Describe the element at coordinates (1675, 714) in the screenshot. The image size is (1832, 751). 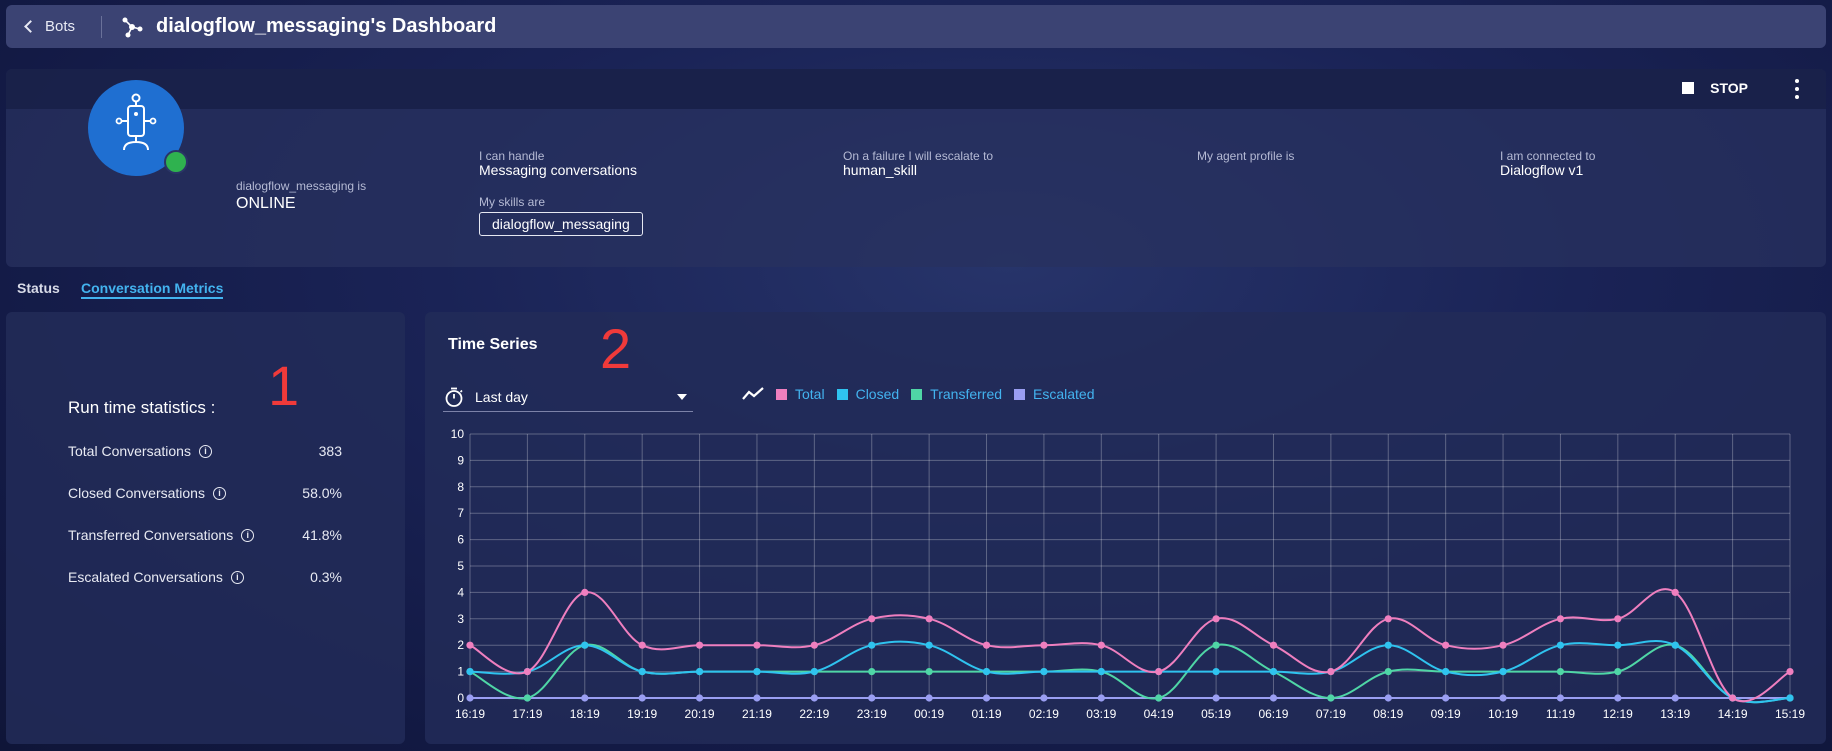
I see `x-tick-label: 13:19` at that location.